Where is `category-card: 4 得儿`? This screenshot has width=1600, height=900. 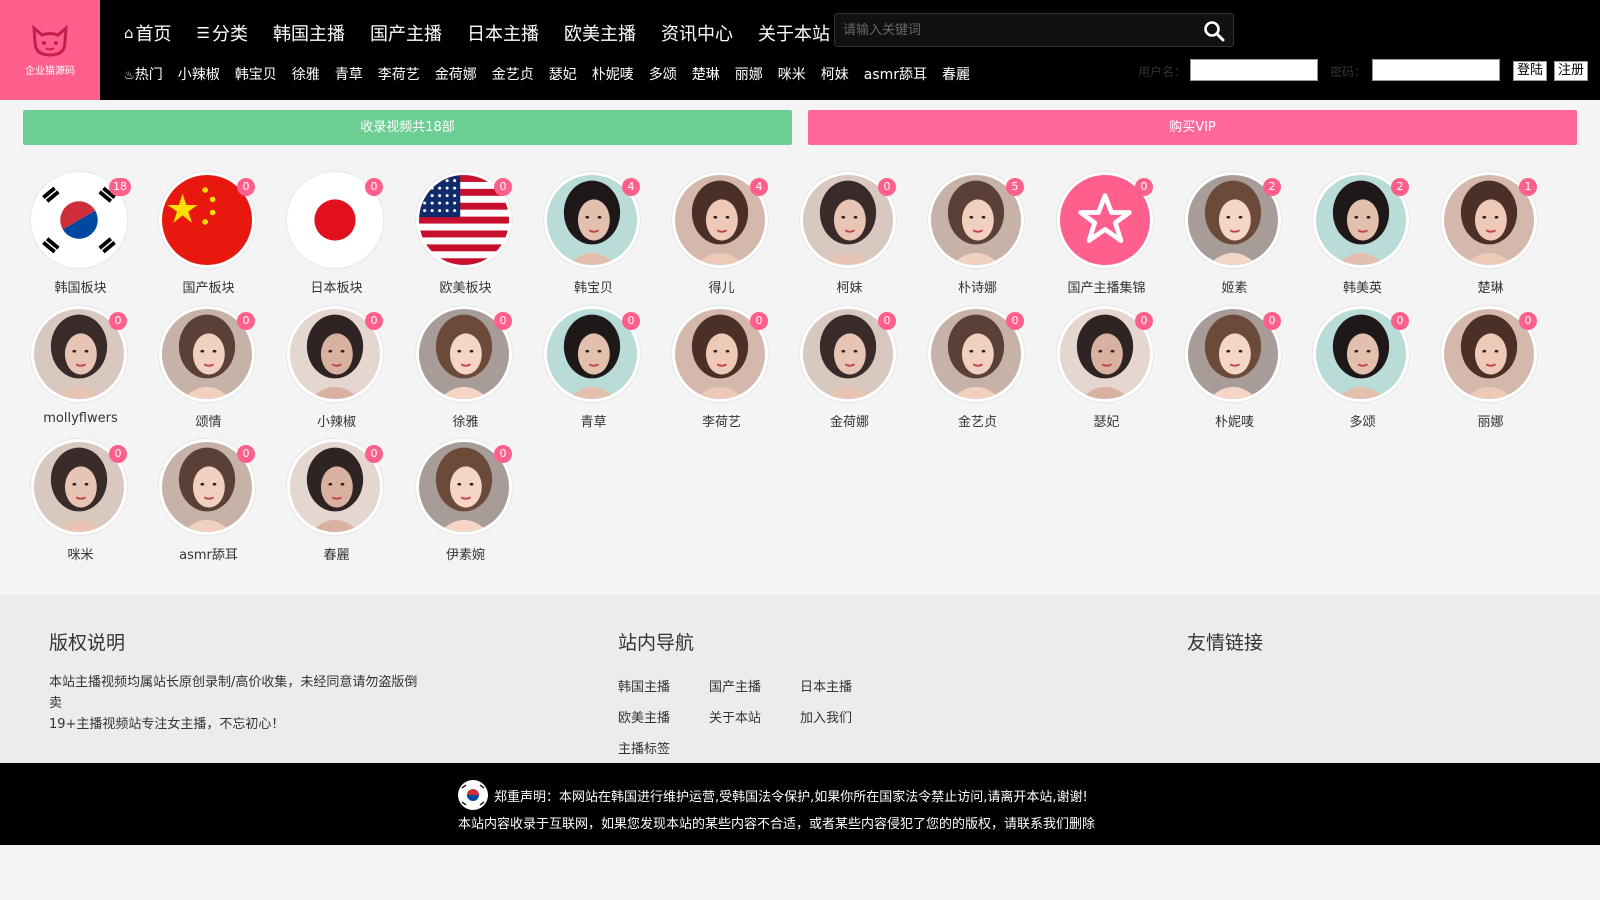 category-card: 4 得儿 is located at coordinates (721, 233).